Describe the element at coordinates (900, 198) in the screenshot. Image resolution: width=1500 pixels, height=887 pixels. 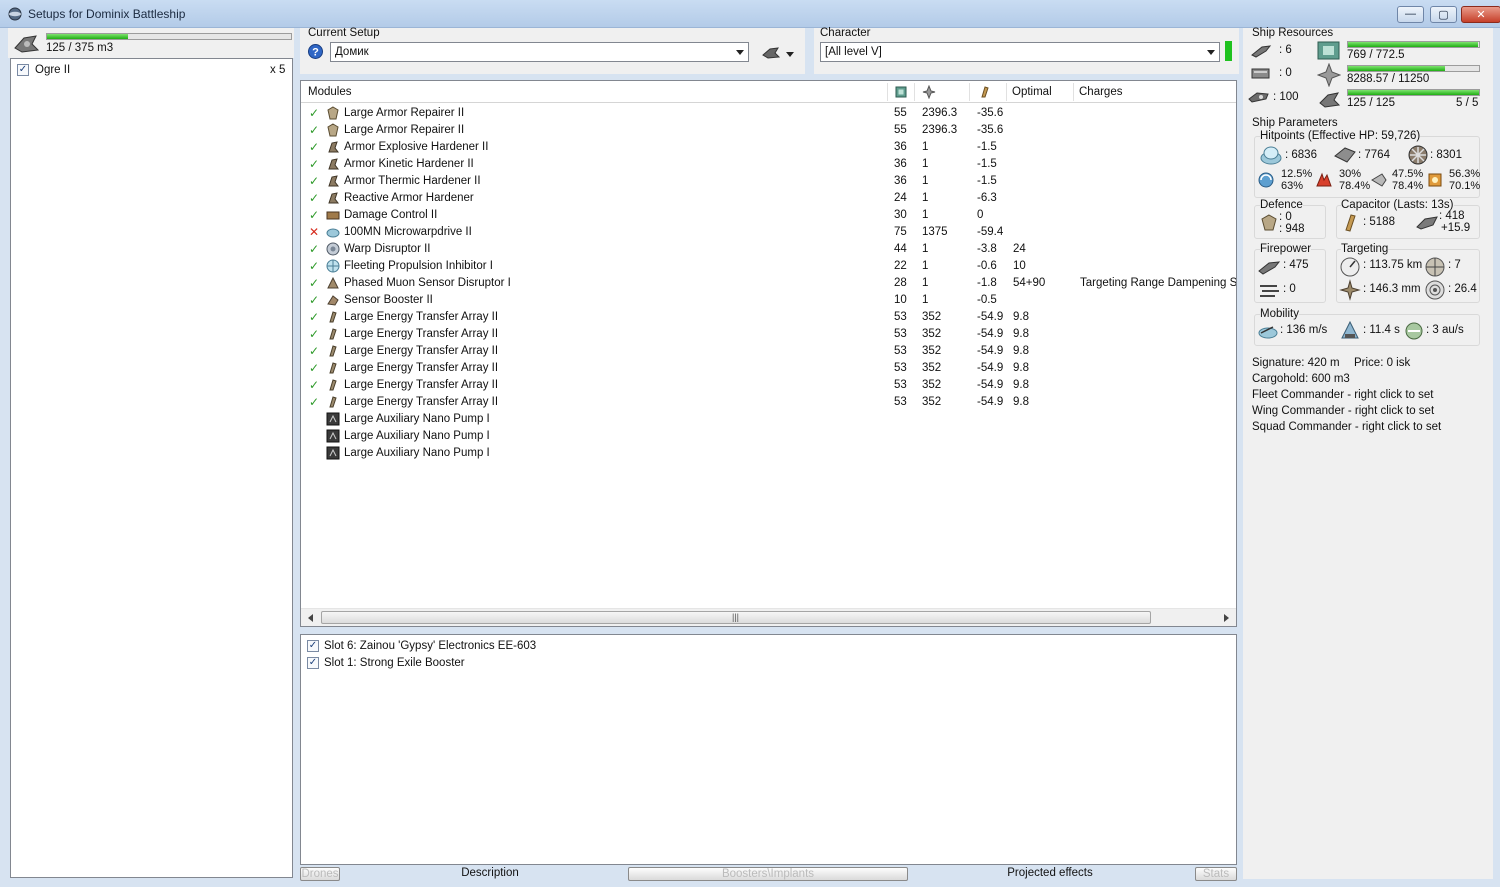
I see `module-cpu: 24` at that location.